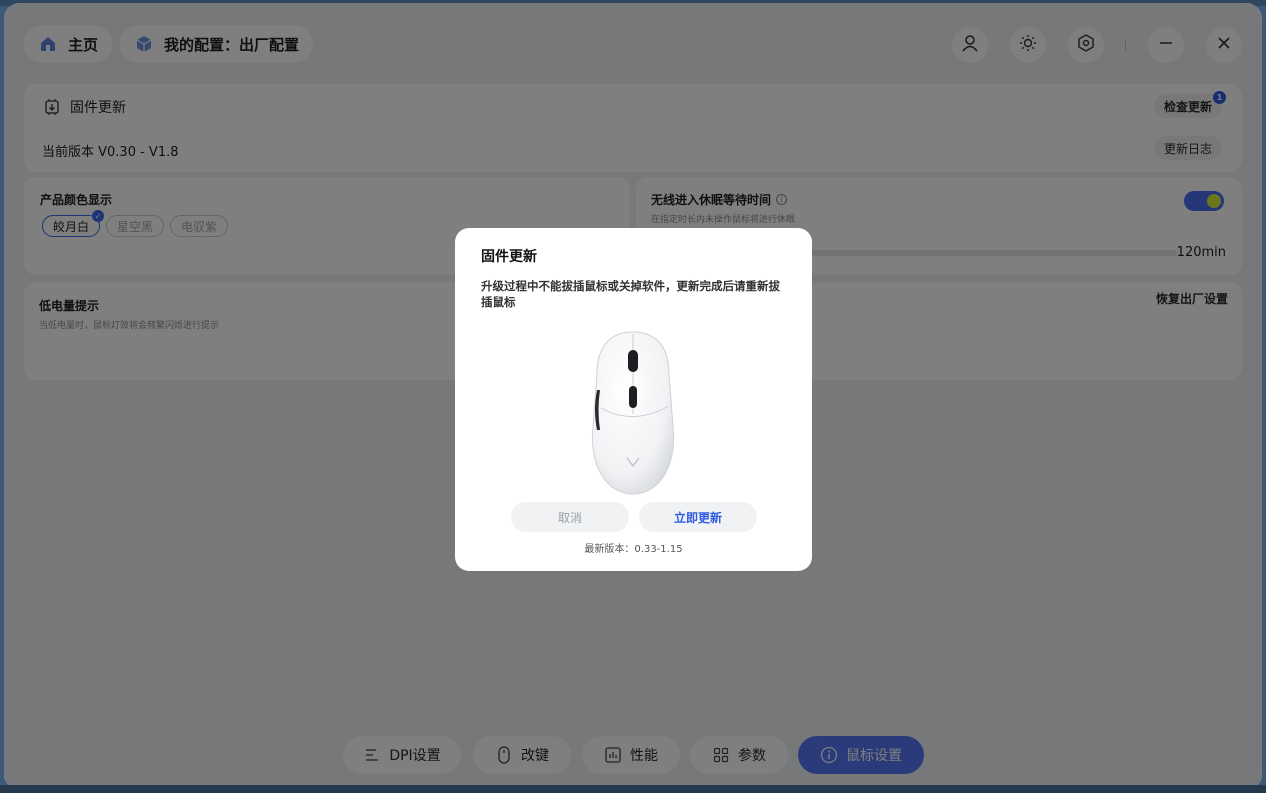  I want to click on dialog-title: 固件更新, so click(509, 257).